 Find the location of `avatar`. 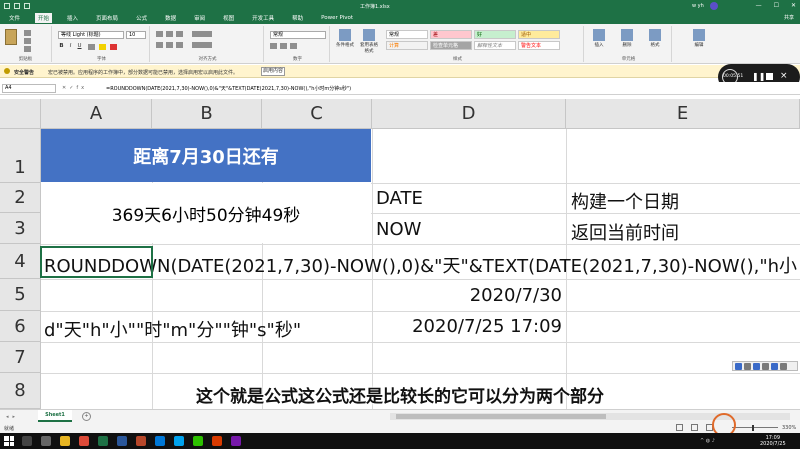

avatar is located at coordinates (714, 6).